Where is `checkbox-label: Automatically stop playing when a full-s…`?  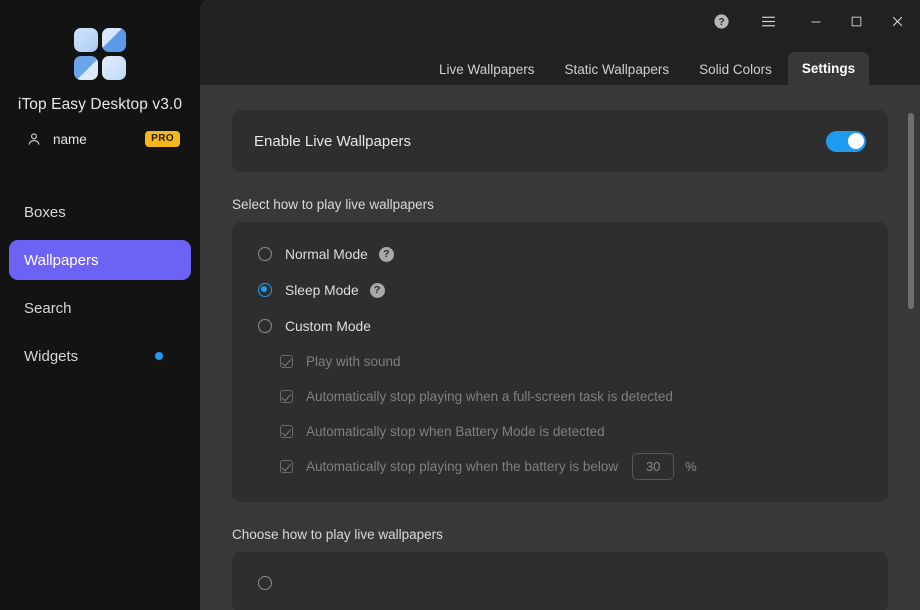 checkbox-label: Automatically stop playing when a full-s… is located at coordinates (489, 396).